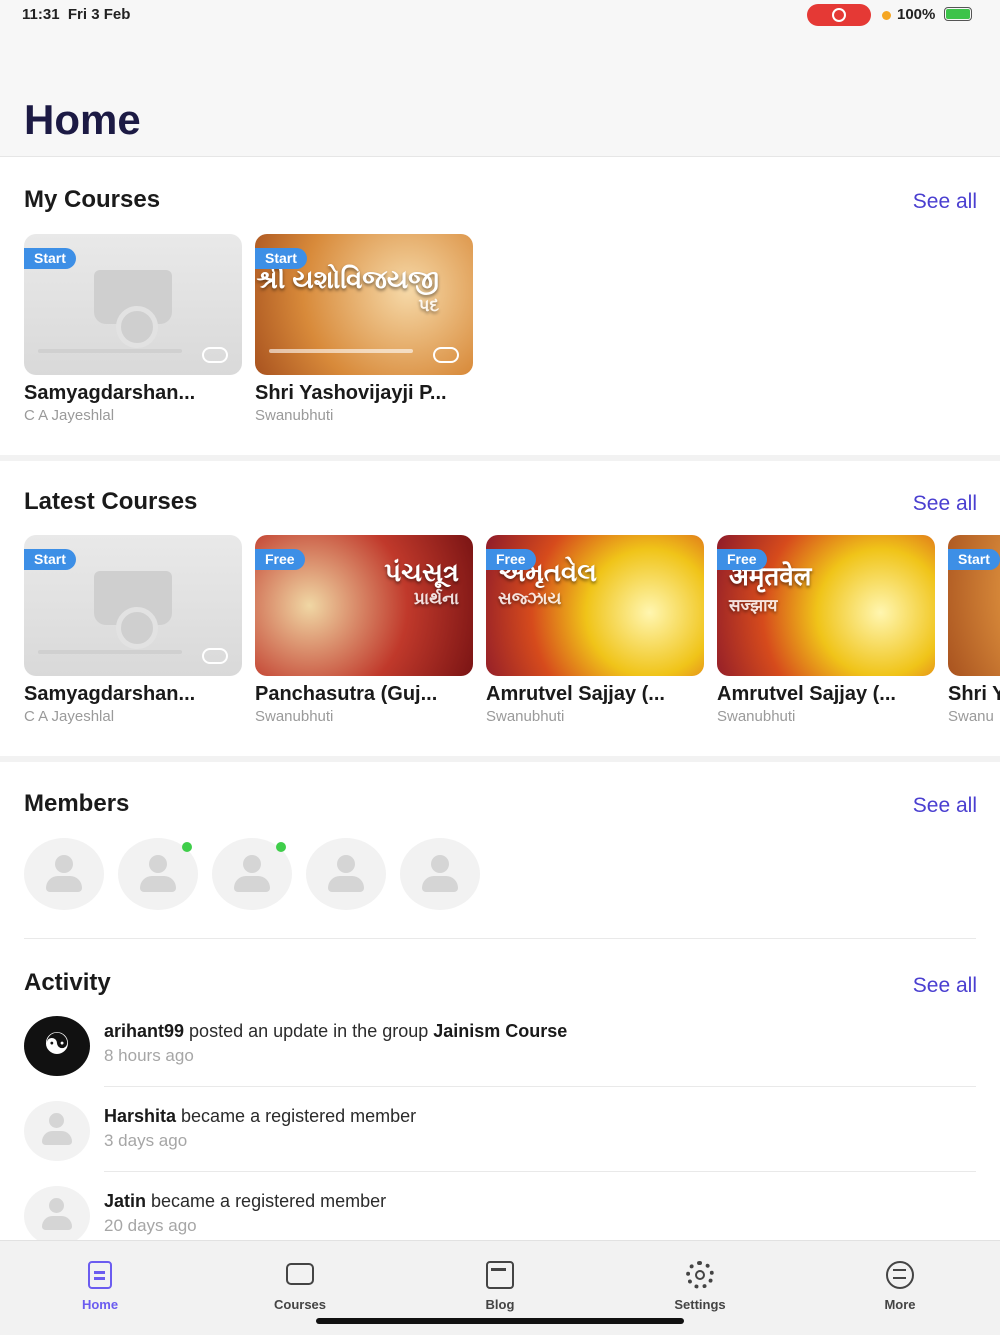 The image size is (1000, 1335). I want to click on course-author: Swanu, so click(971, 716).